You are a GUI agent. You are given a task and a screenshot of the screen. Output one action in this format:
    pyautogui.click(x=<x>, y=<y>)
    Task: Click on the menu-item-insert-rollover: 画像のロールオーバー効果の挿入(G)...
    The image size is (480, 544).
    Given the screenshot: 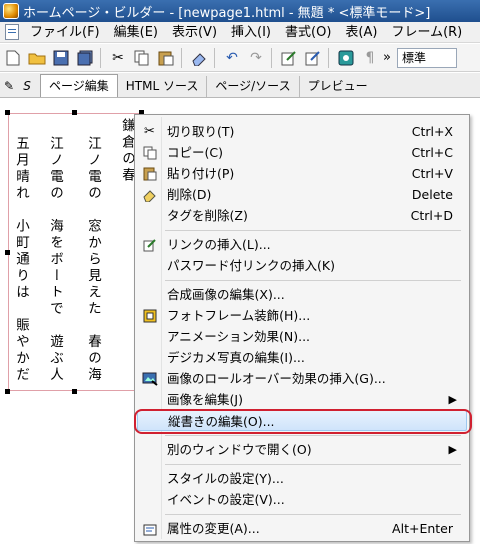 What is the action you would take?
    pyautogui.click(x=302, y=378)
    